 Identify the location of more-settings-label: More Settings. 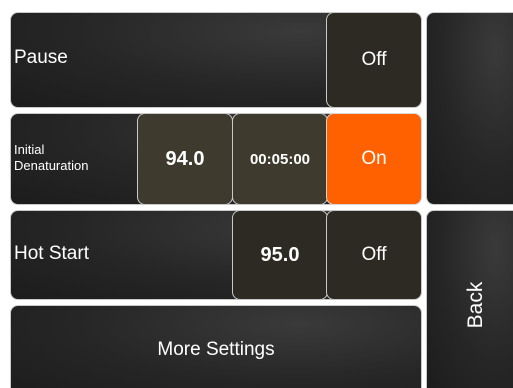
(216, 349).